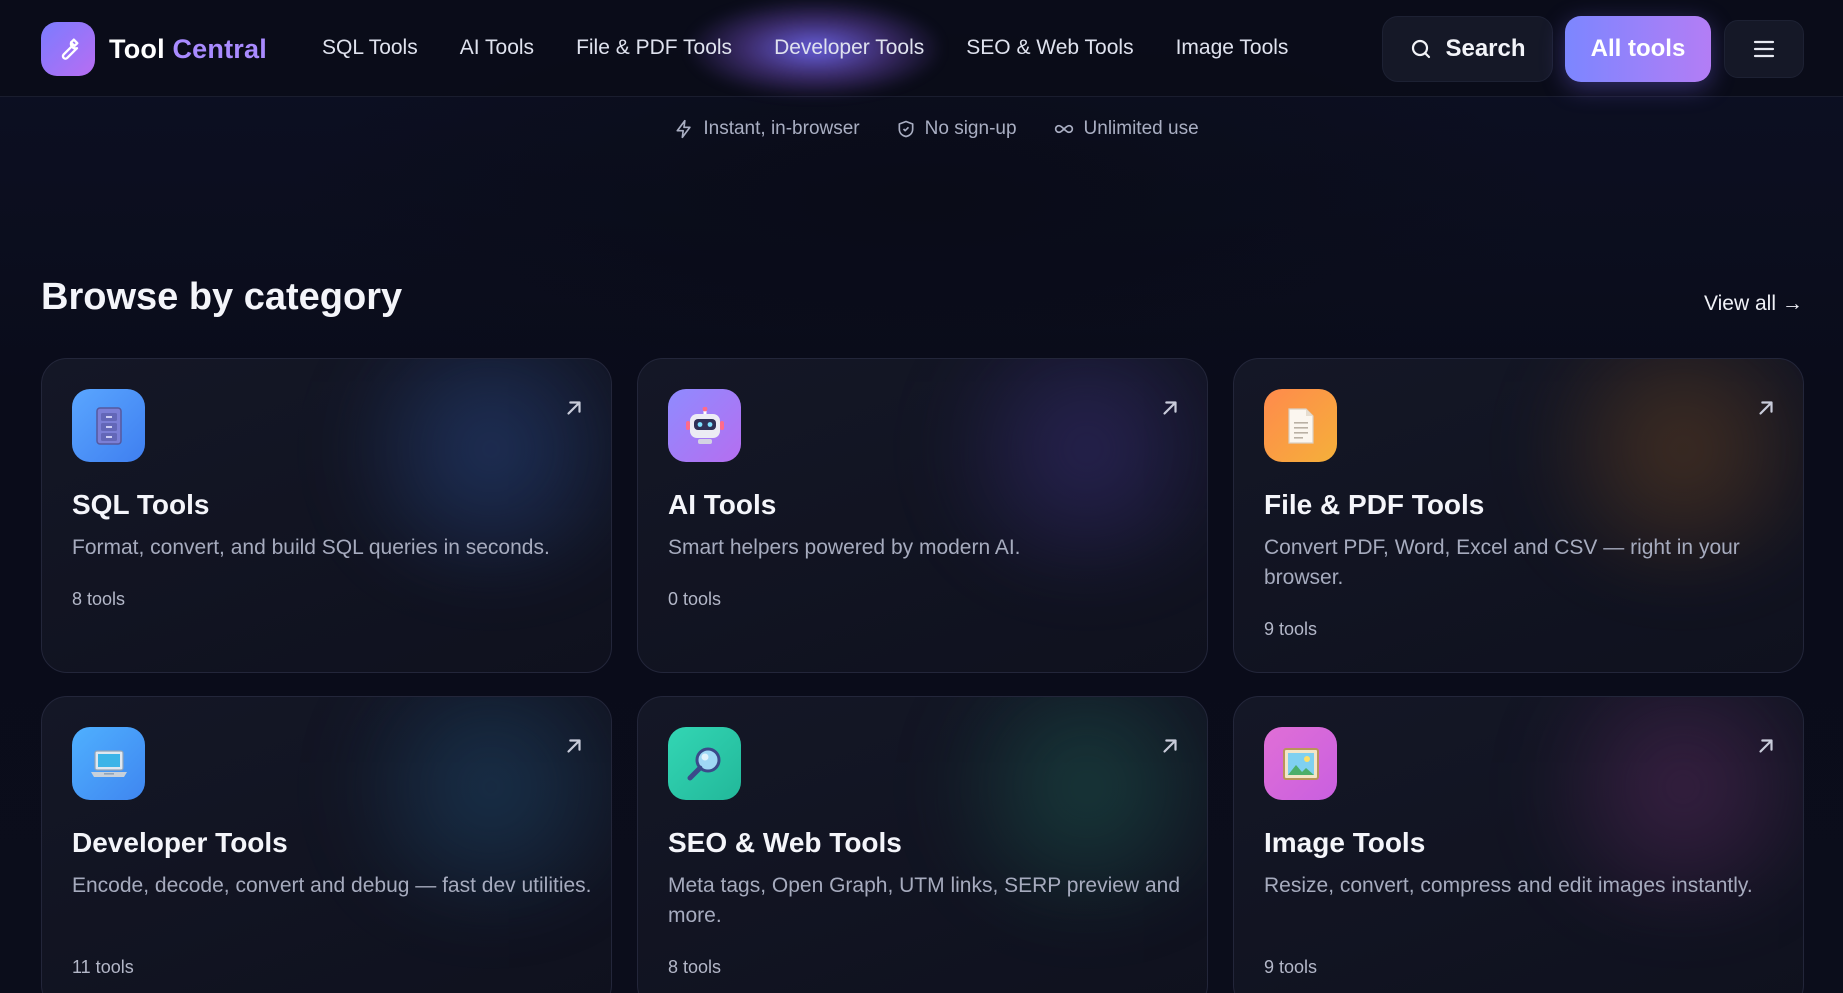 This screenshot has width=1843, height=993. What do you see at coordinates (497, 48) in the screenshot?
I see `nav-link-ai-tools: AI Tools` at bounding box center [497, 48].